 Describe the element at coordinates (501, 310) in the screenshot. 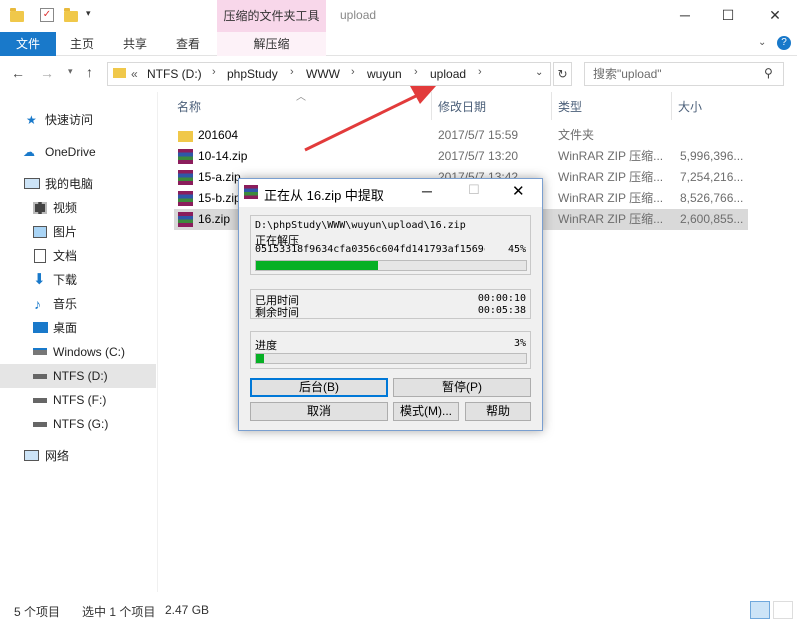

I see `remaining-time: 00:05:38` at that location.